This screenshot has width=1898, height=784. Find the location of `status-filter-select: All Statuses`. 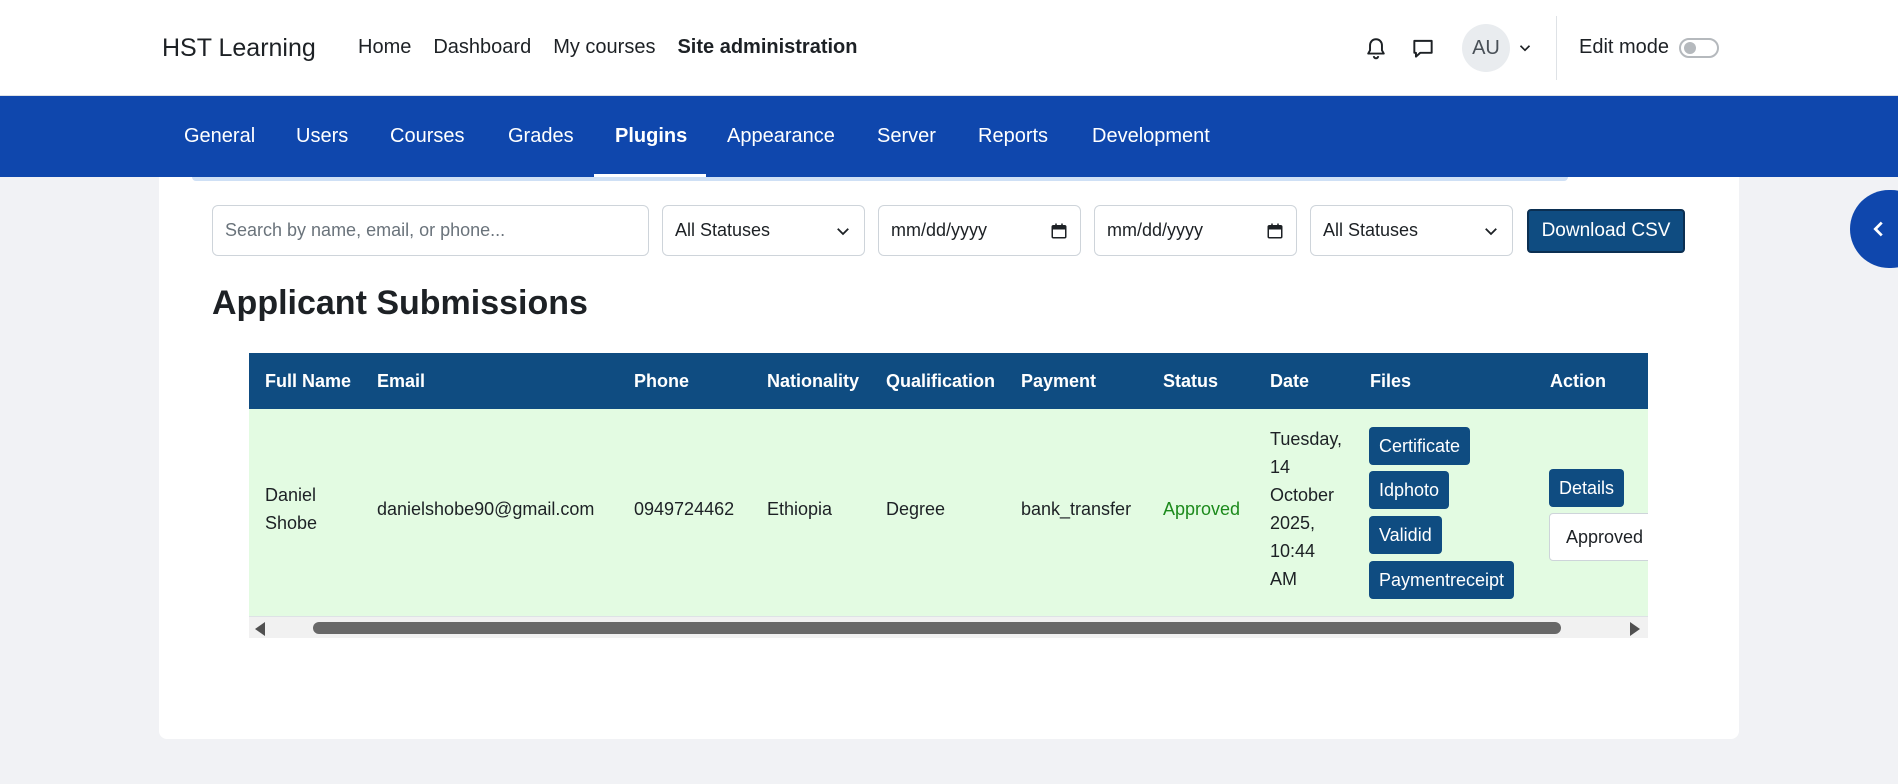

status-filter-select: All Statuses is located at coordinates (763, 230).